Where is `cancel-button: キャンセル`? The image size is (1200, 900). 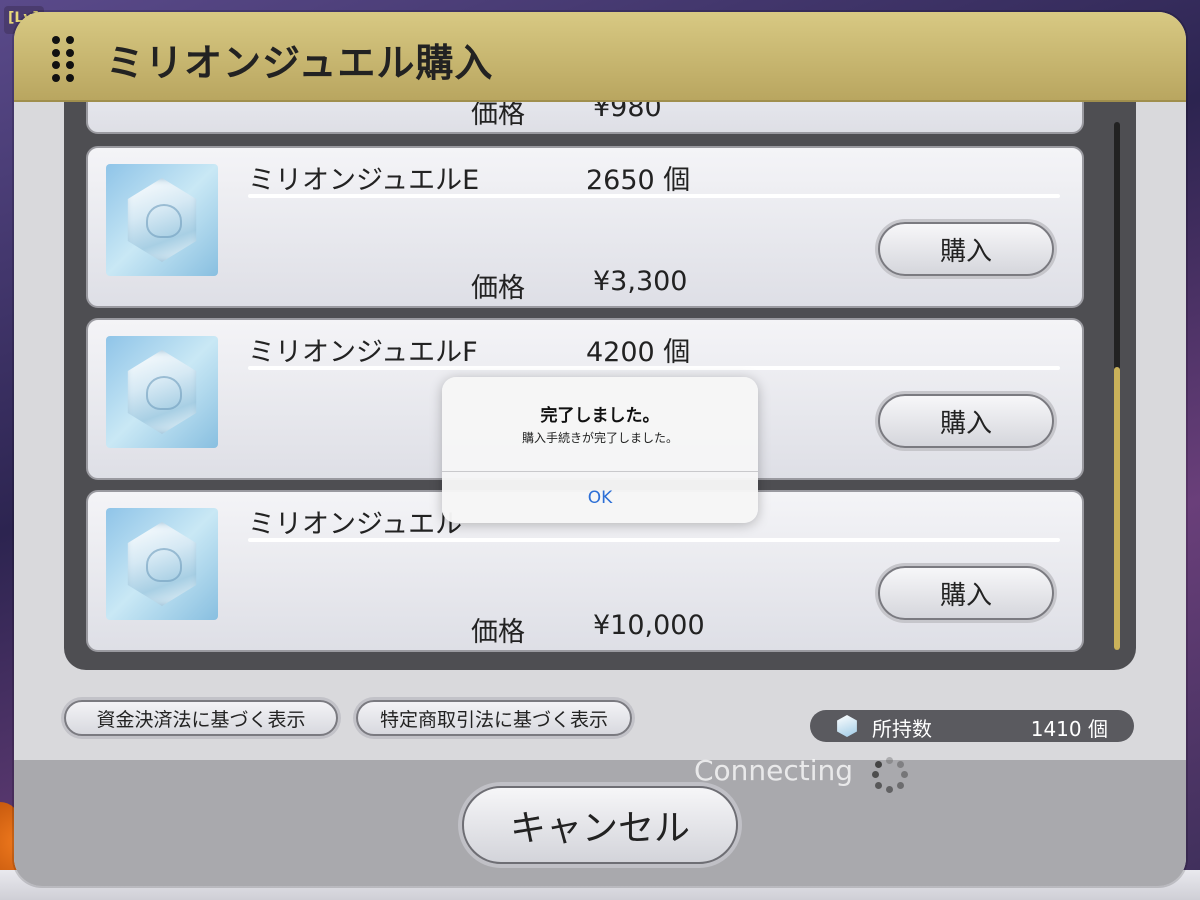
cancel-button: キャンセル is located at coordinates (600, 825).